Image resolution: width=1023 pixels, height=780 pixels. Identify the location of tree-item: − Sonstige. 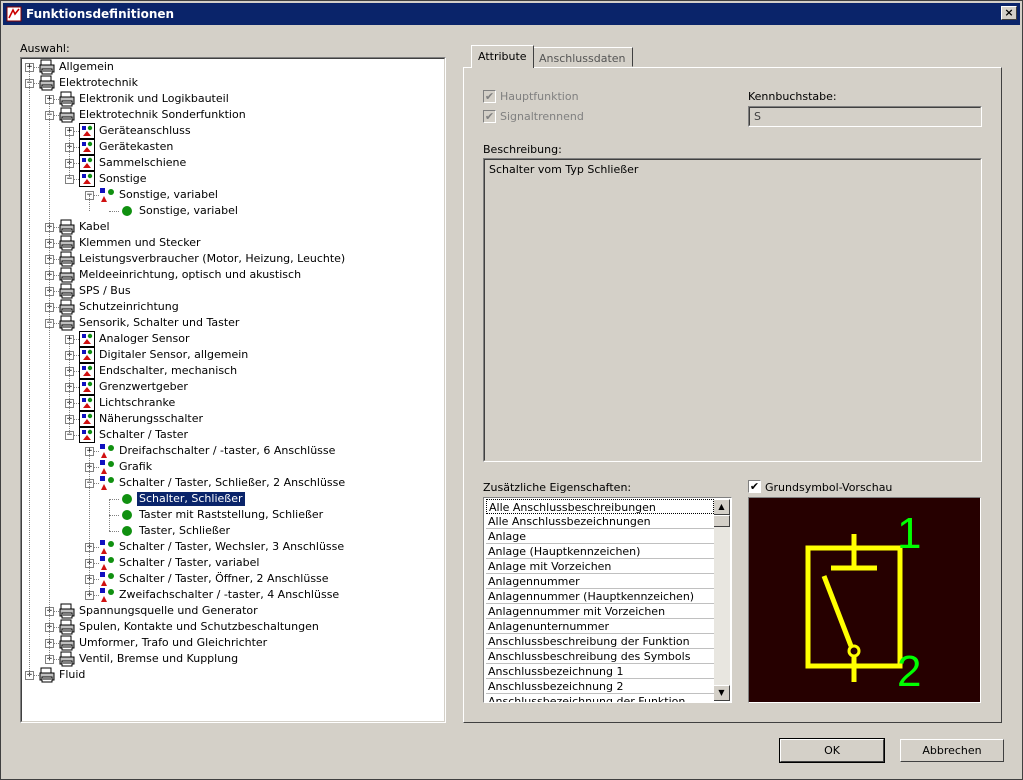
(233, 179).